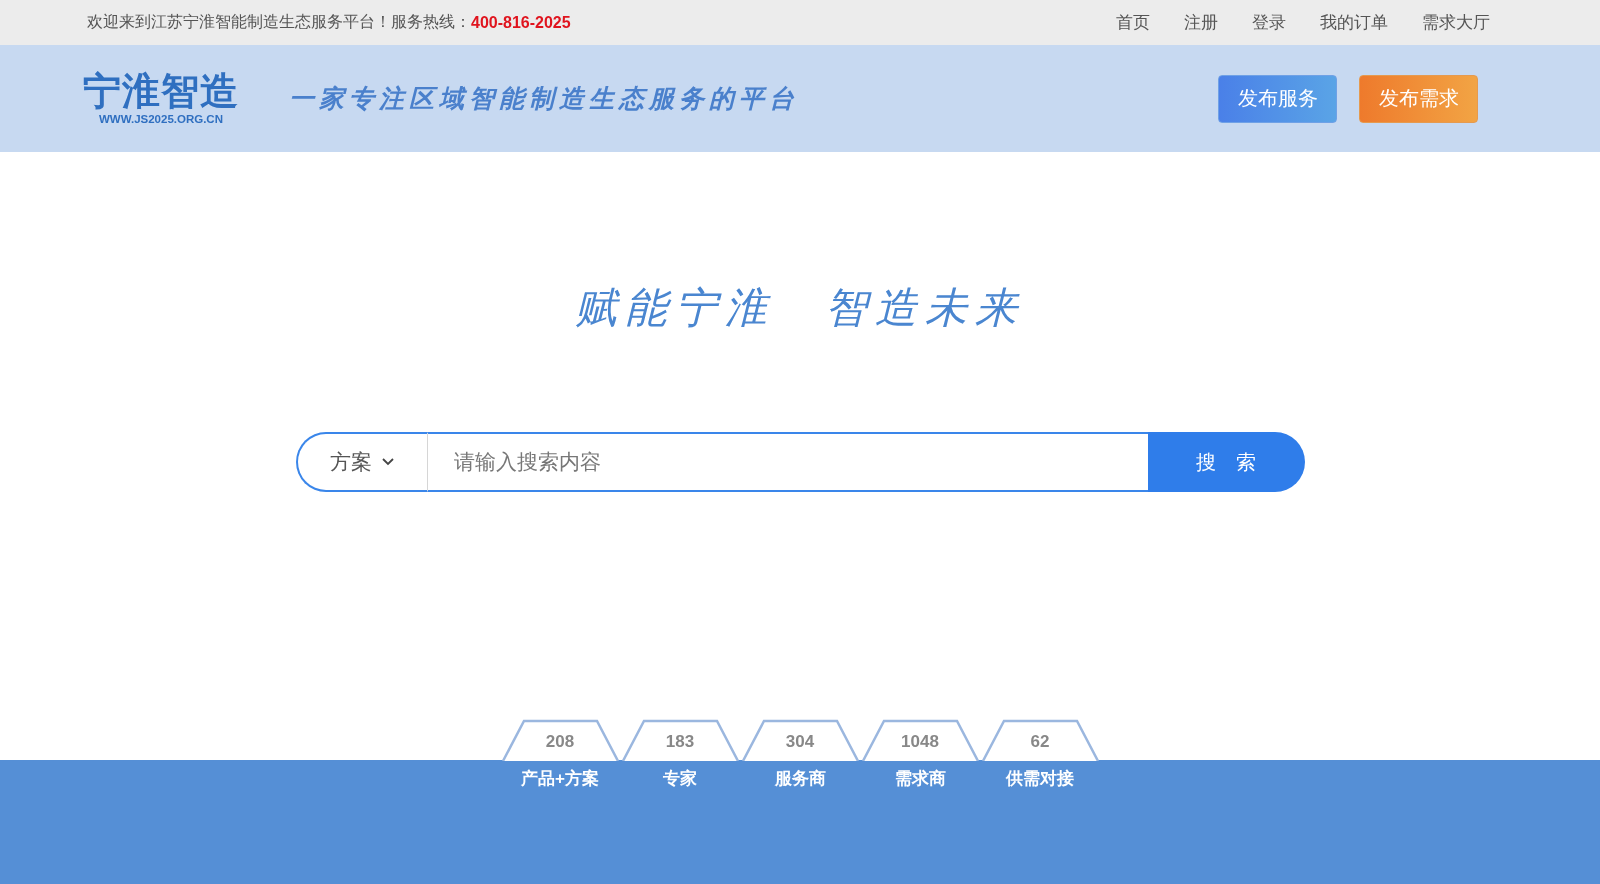  What do you see at coordinates (800, 308) in the screenshot?
I see `slogan: 赋能宁淮 智造未来` at bounding box center [800, 308].